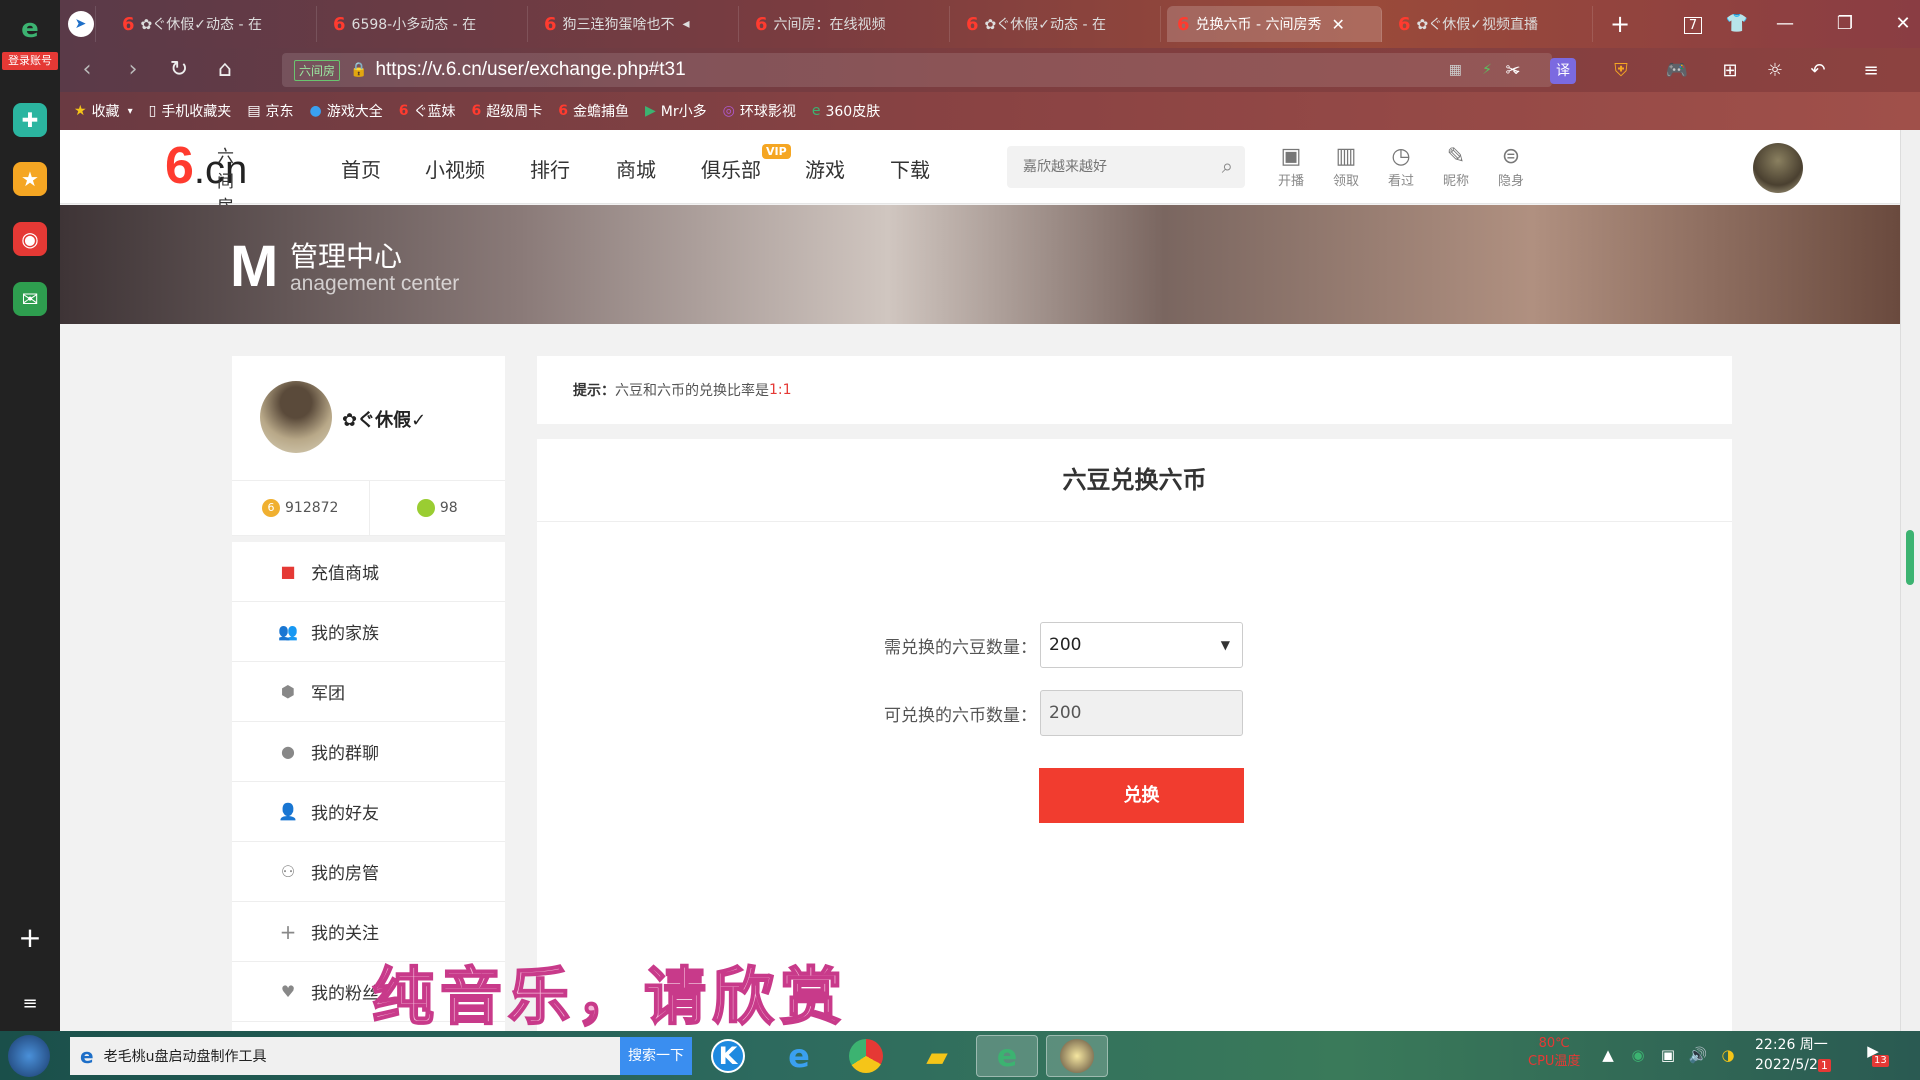 Image resolution: width=1920 pixels, height=1080 pixels. What do you see at coordinates (731, 168) in the screenshot?
I see `nav-club: 俱乐部` at bounding box center [731, 168].